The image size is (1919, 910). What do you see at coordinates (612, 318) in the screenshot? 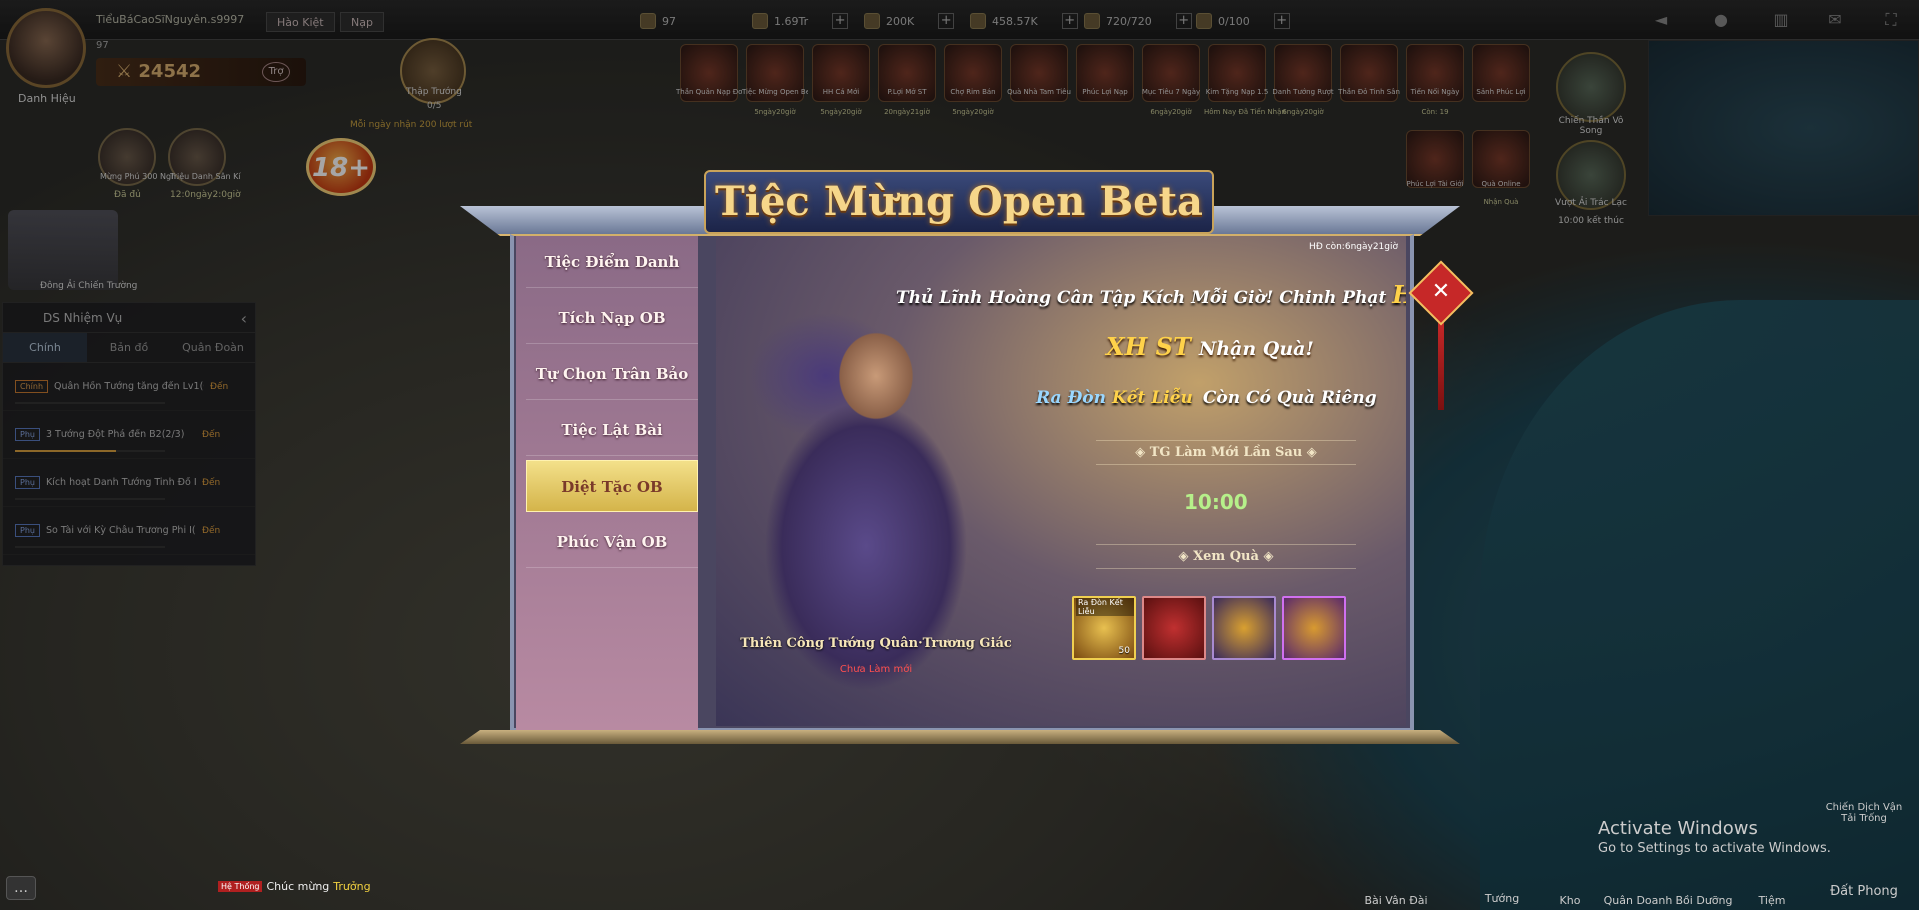
I see `menu-item-tich-nap: Tích Nạp OB` at bounding box center [612, 318].